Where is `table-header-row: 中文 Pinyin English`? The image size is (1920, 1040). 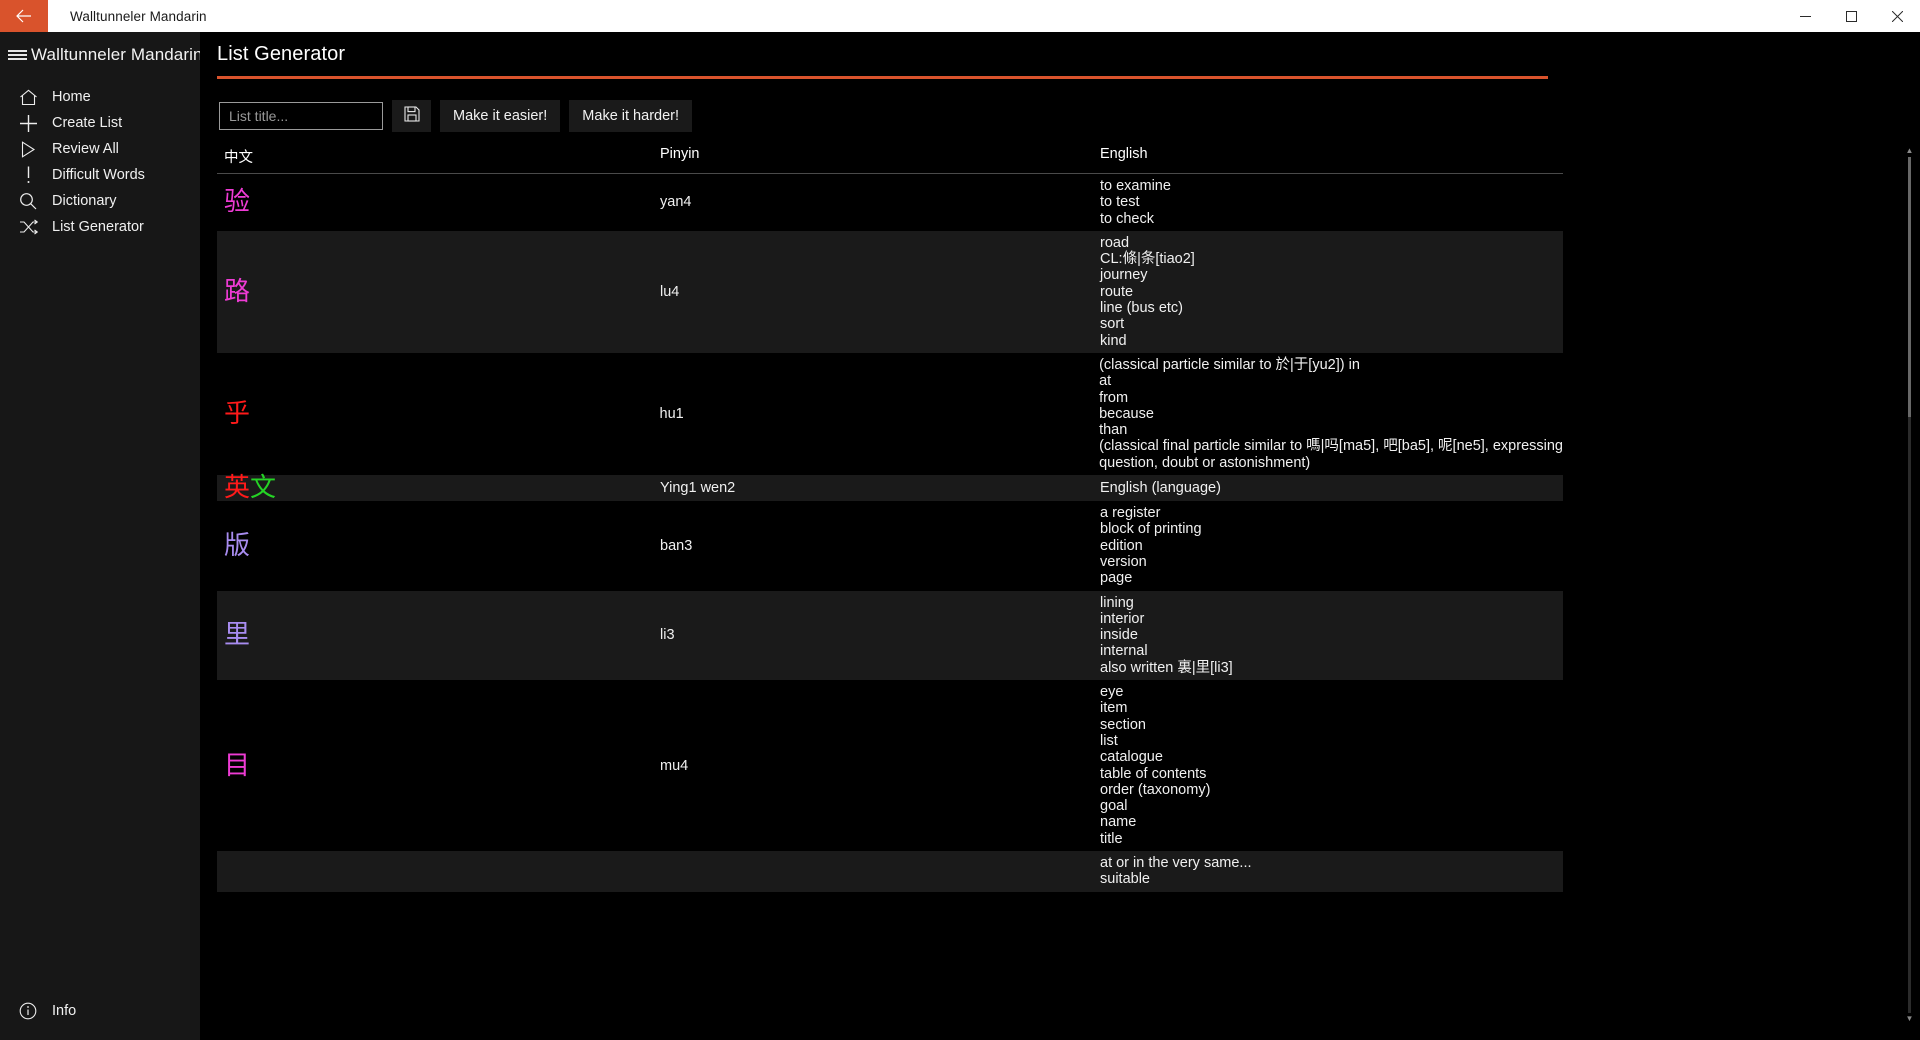 table-header-row: 中文 Pinyin English is located at coordinates (890, 159).